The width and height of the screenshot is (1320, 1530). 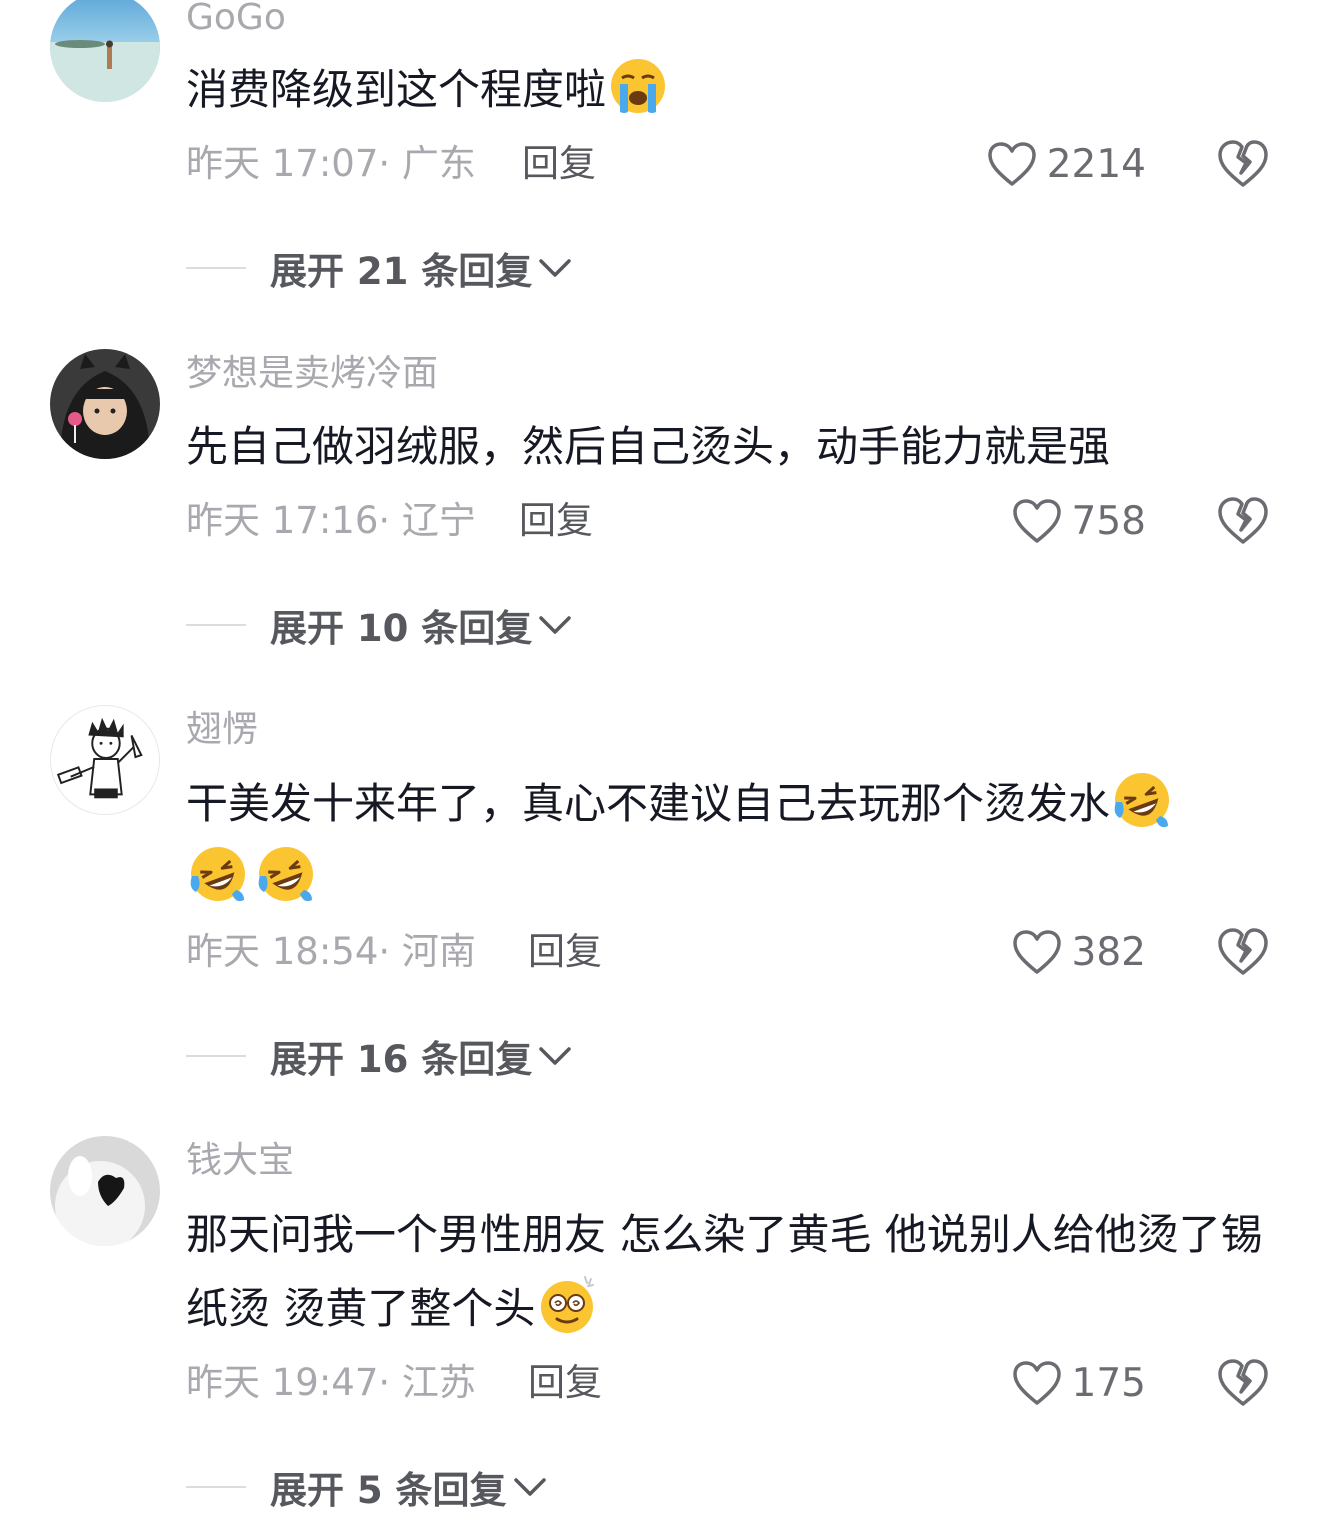 I want to click on expand-replies-label: 展开 10 条回复, so click(x=401, y=628).